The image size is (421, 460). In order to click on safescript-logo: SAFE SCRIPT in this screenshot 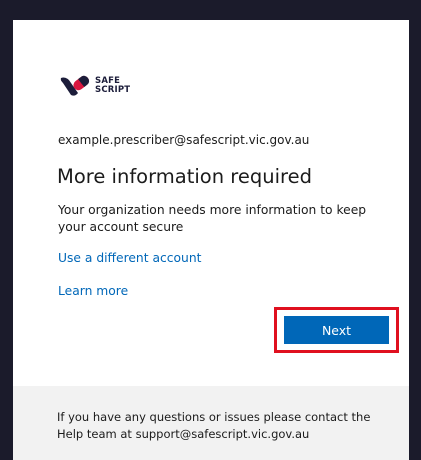, I will do `click(94, 86)`.